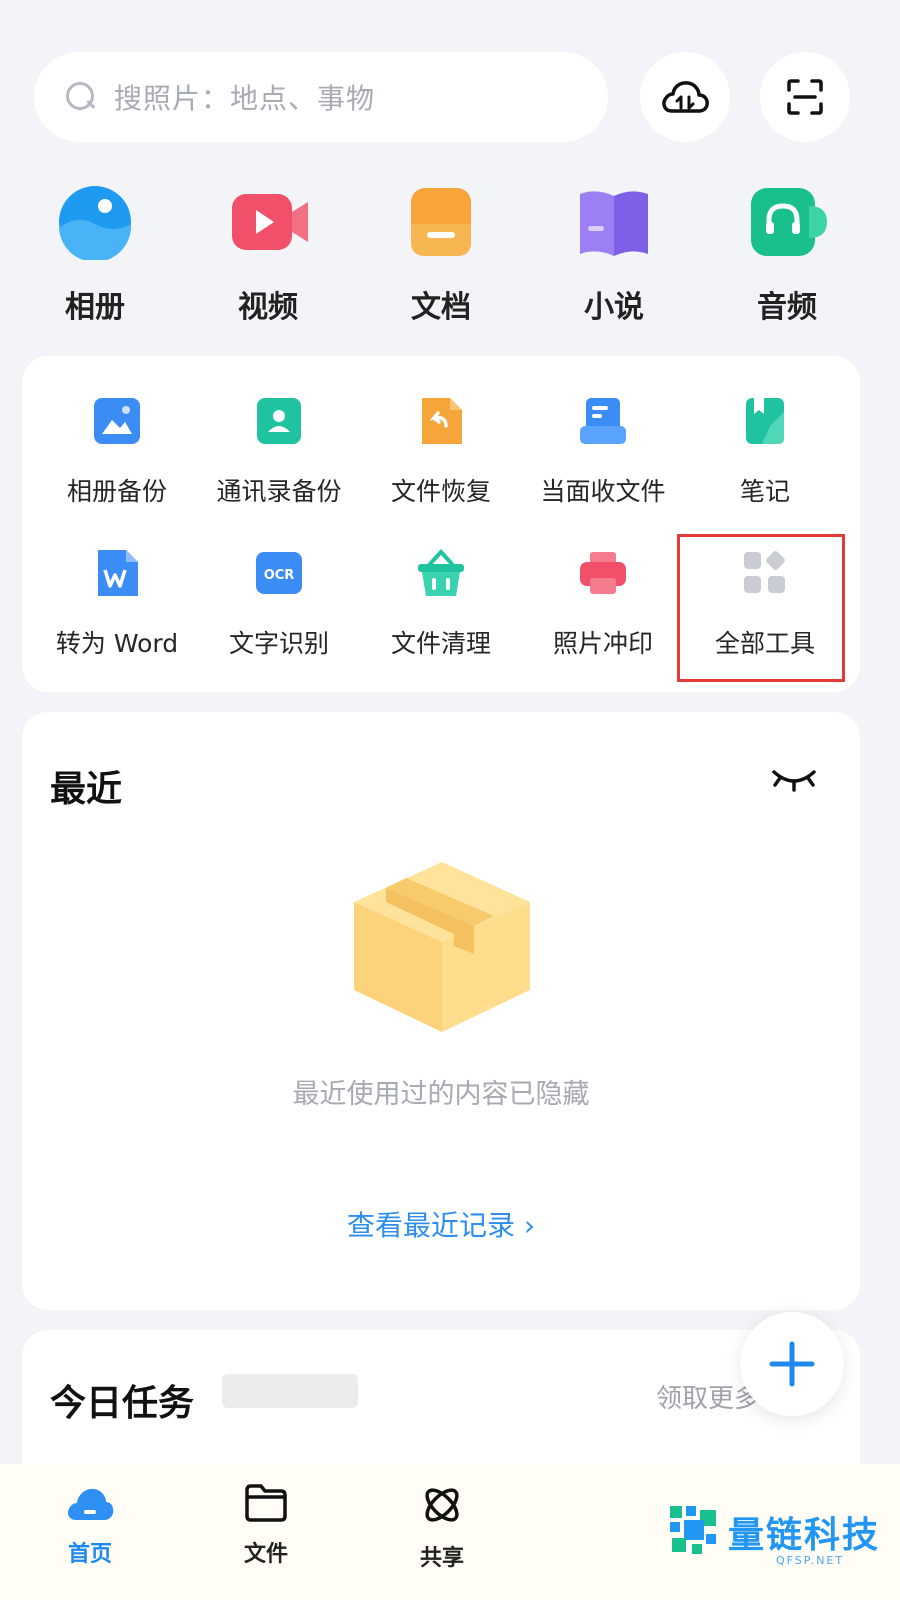 This screenshot has height=1600, width=900. What do you see at coordinates (441, 604) in the screenshot?
I see `tool-file-clean: 文件清理` at bounding box center [441, 604].